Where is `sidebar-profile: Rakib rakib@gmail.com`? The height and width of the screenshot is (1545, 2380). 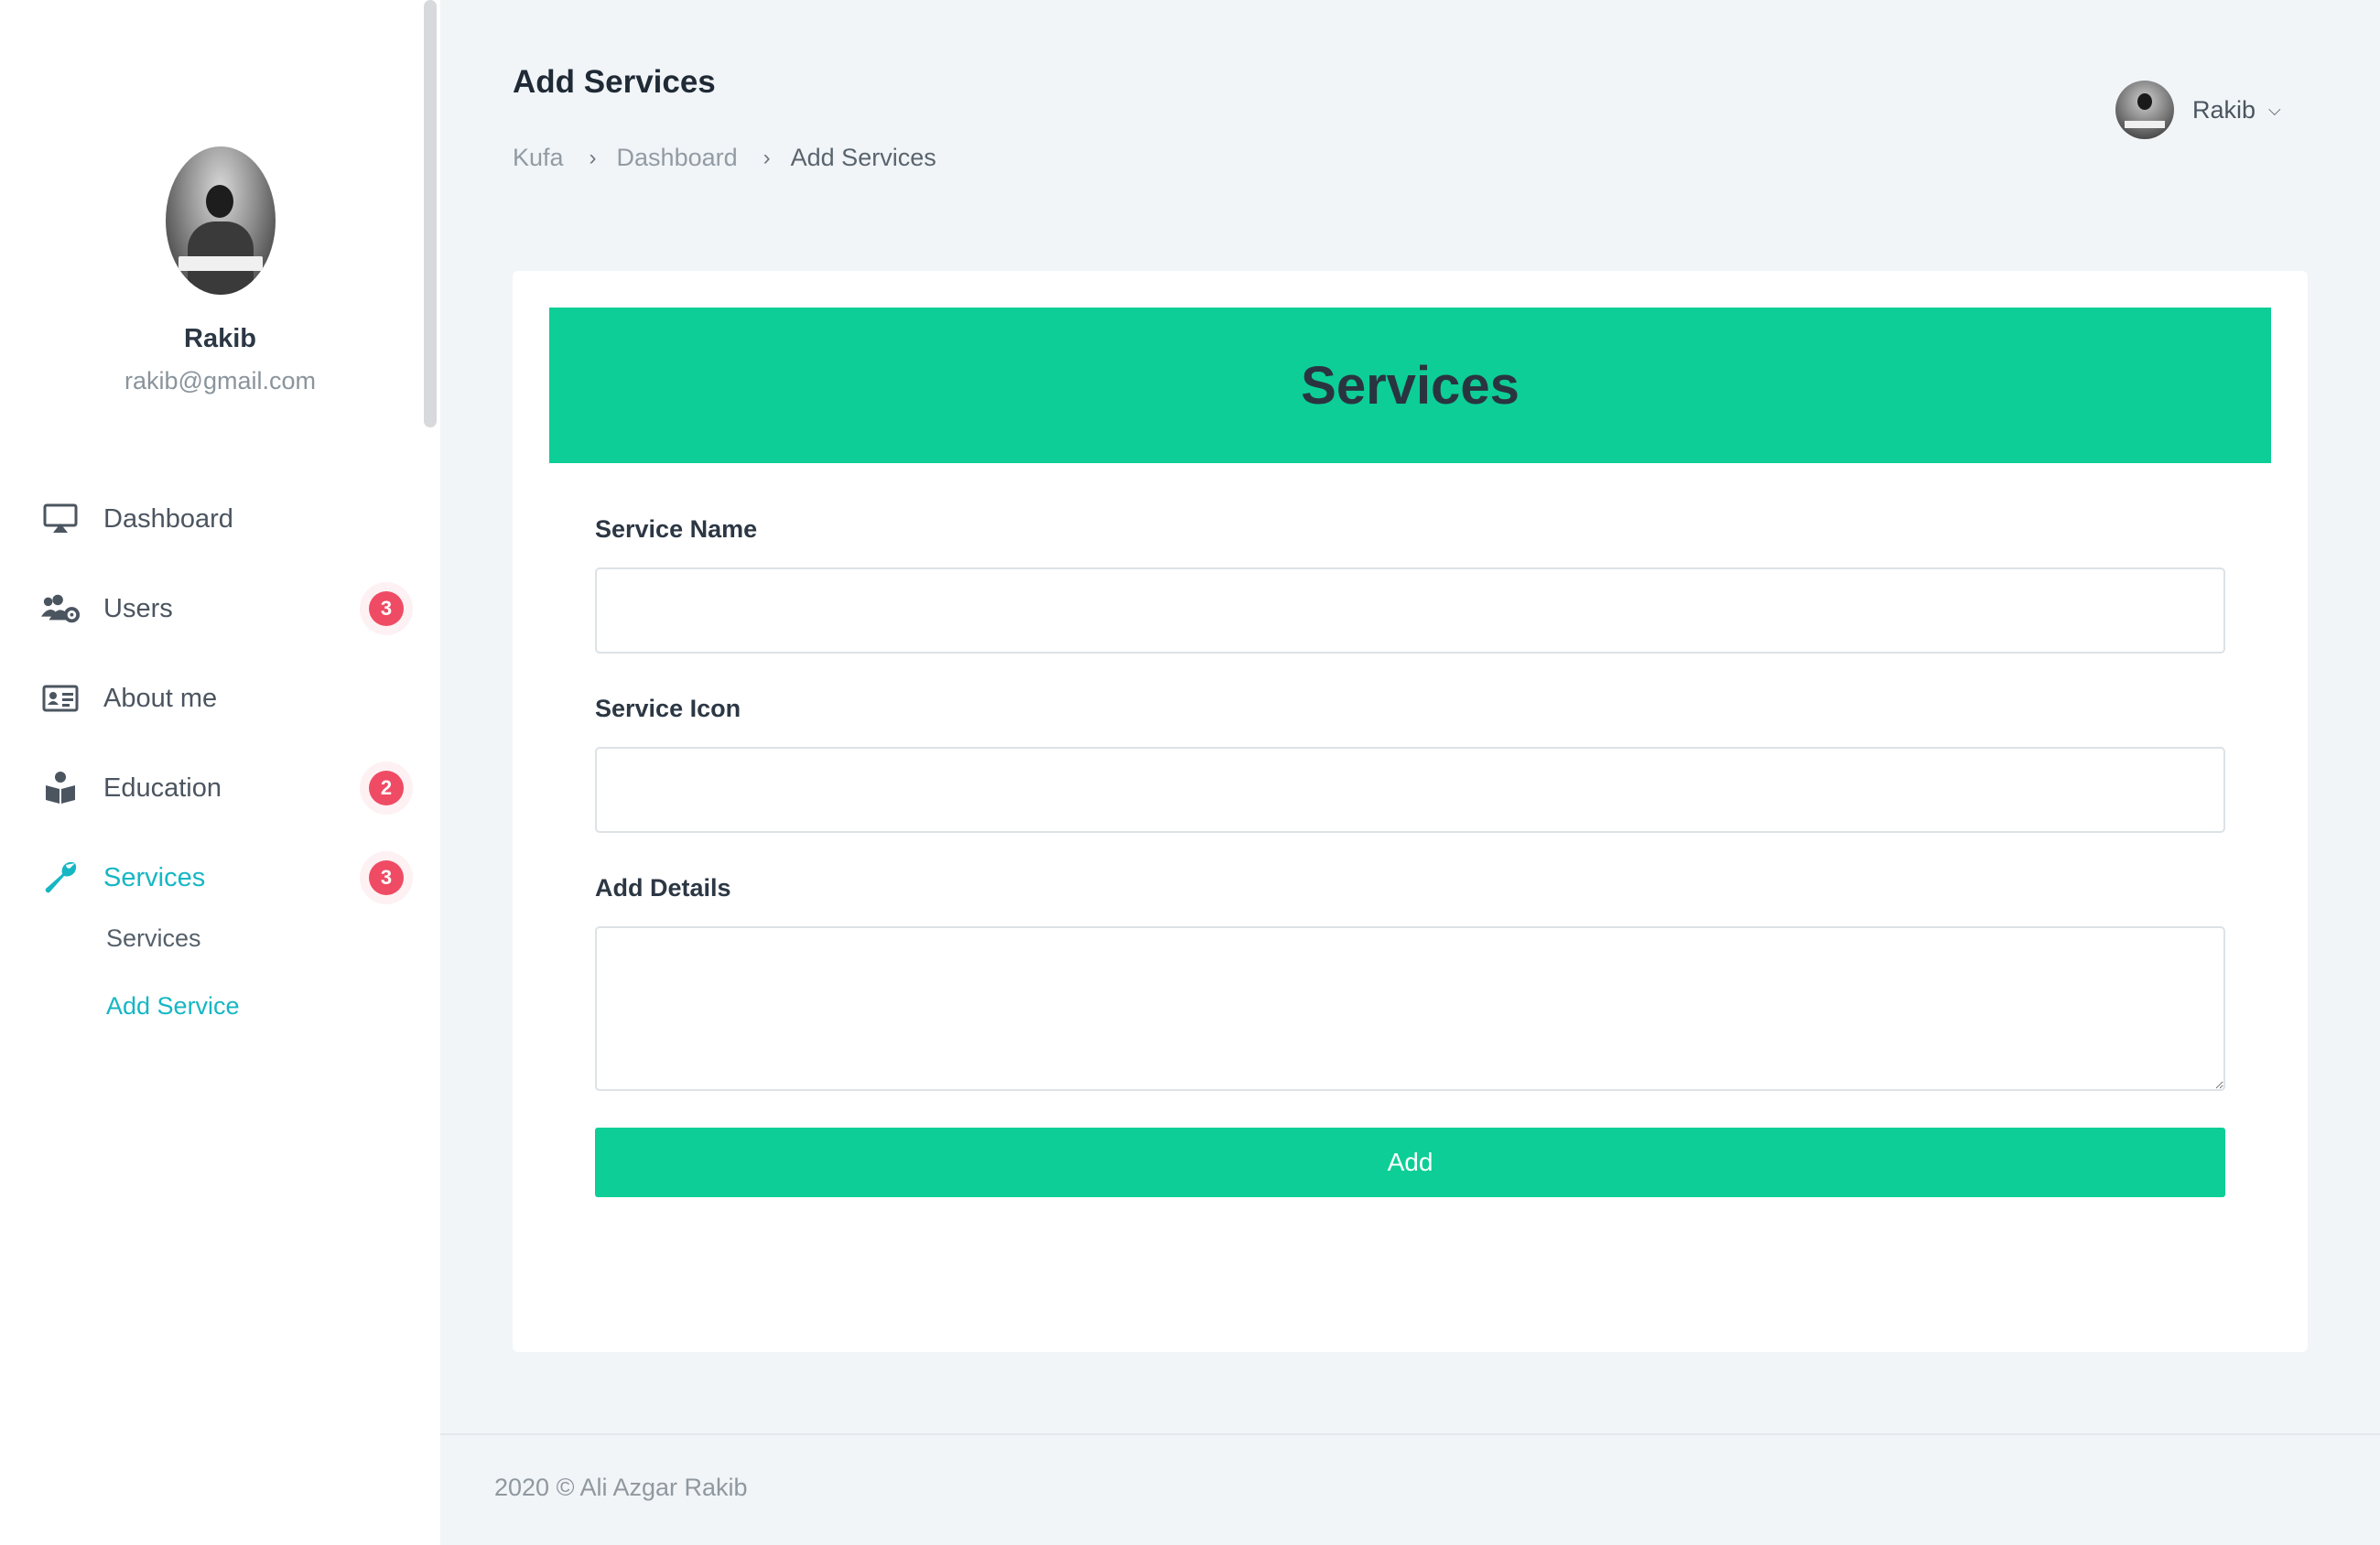 sidebar-profile: Rakib rakib@gmail.com is located at coordinates (220, 270).